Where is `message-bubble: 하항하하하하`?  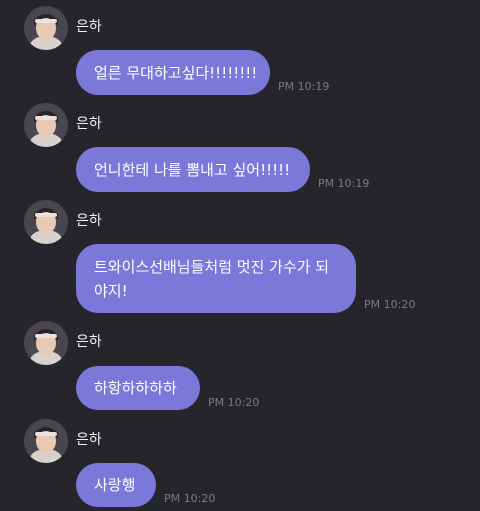
message-bubble: 하항하하하하 is located at coordinates (138, 388).